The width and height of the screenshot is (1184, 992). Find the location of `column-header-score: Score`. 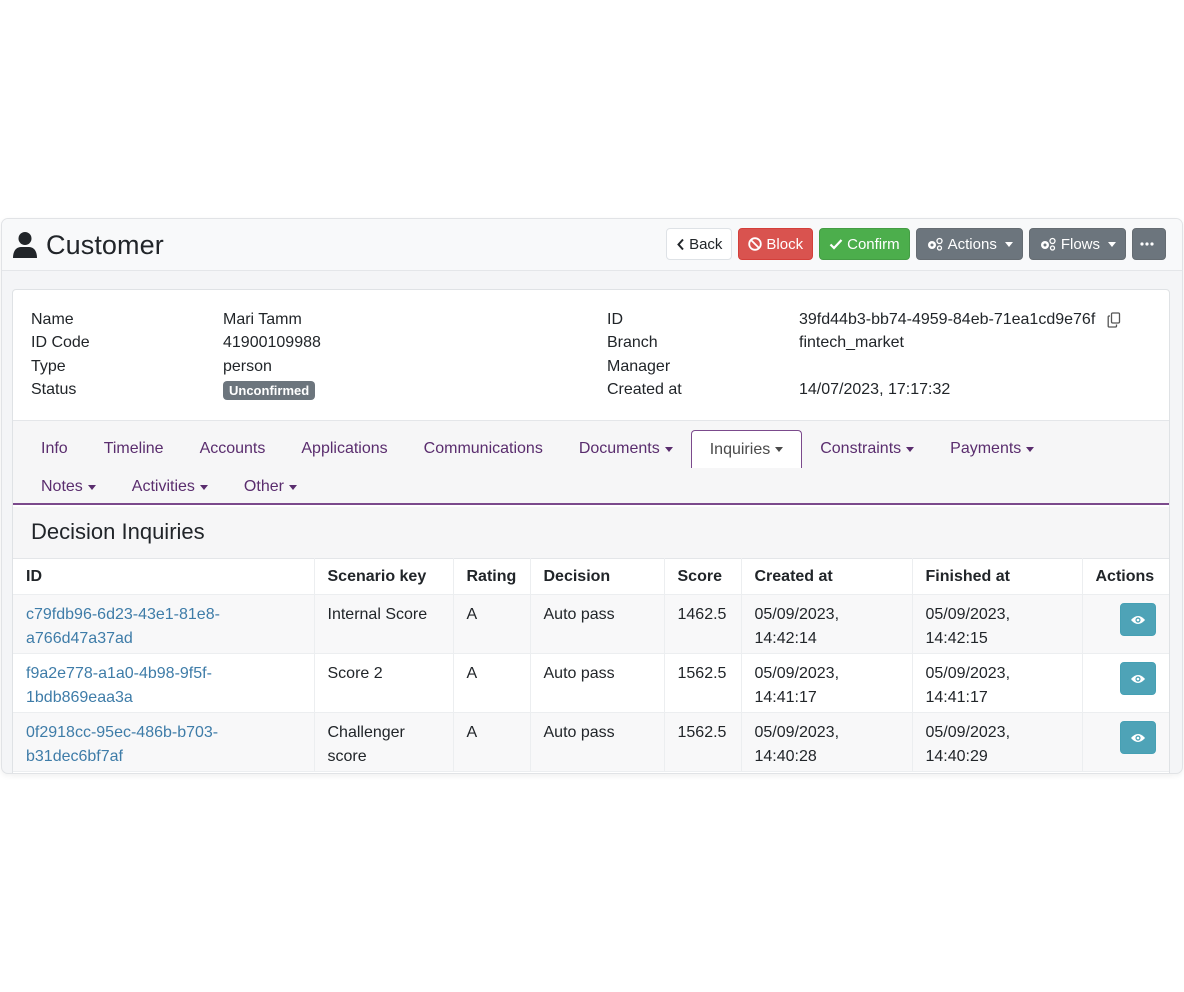

column-header-score: Score is located at coordinates (702, 576).